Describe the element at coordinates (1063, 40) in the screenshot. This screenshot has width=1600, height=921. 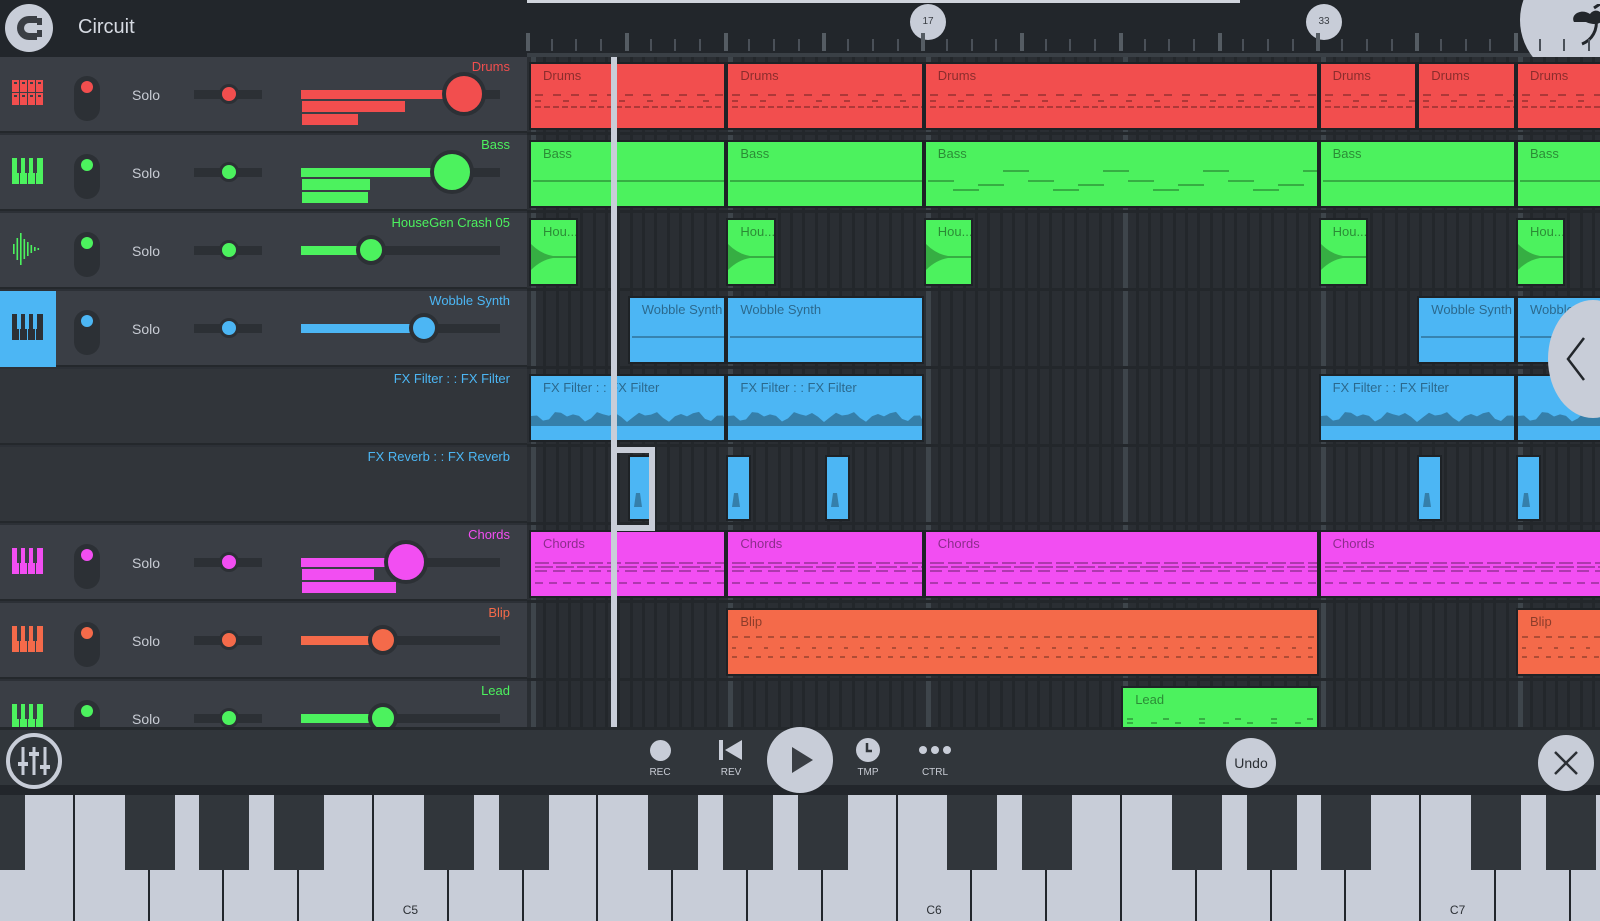
I see `timeline-ruler: 17 33` at that location.